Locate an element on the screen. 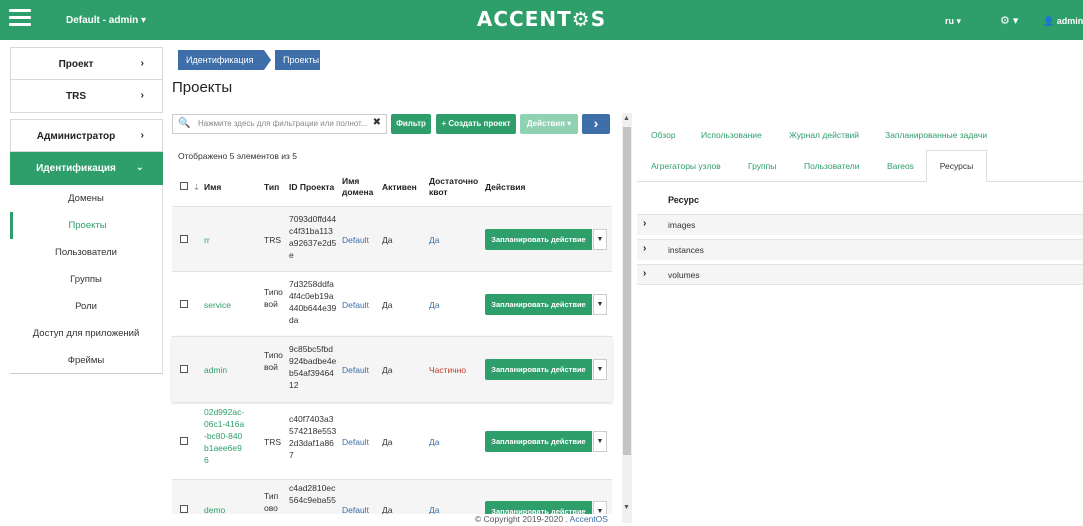 The image size is (1083, 526). resource-row: › images is located at coordinates (860, 224).